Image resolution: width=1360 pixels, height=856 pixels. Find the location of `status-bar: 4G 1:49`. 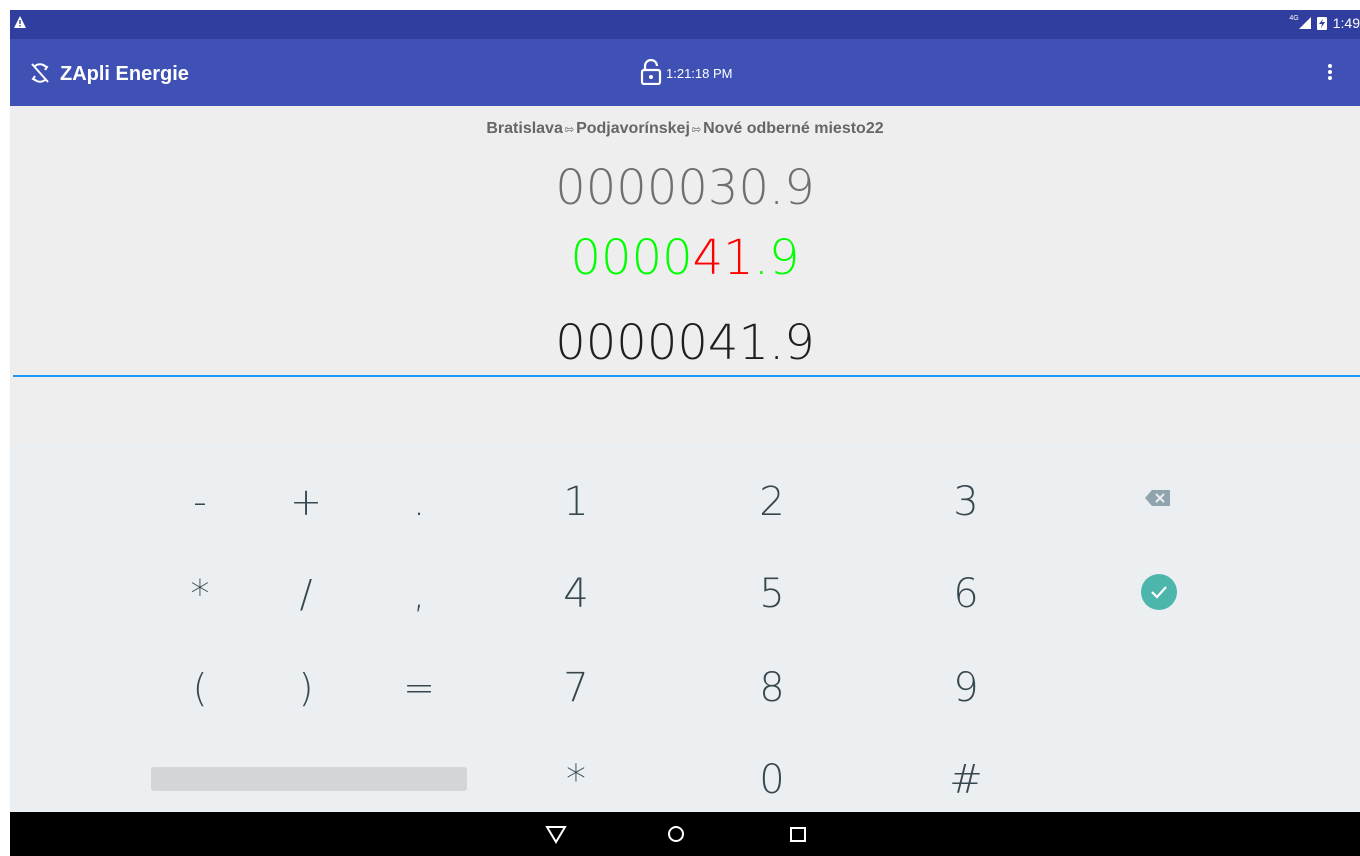

status-bar: 4G 1:49 is located at coordinates (685, 24).